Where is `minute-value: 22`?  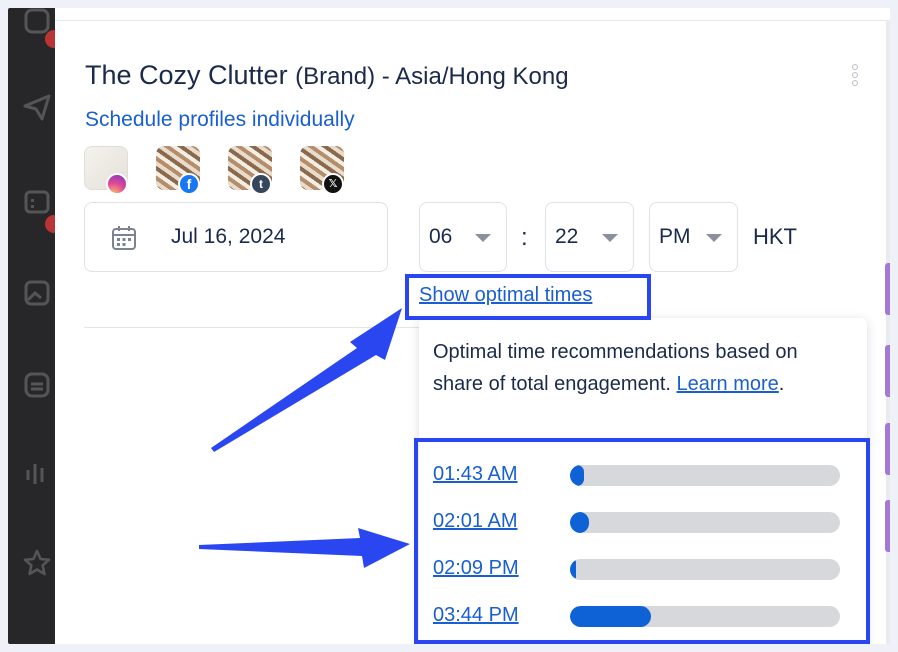 minute-value: 22 is located at coordinates (567, 236).